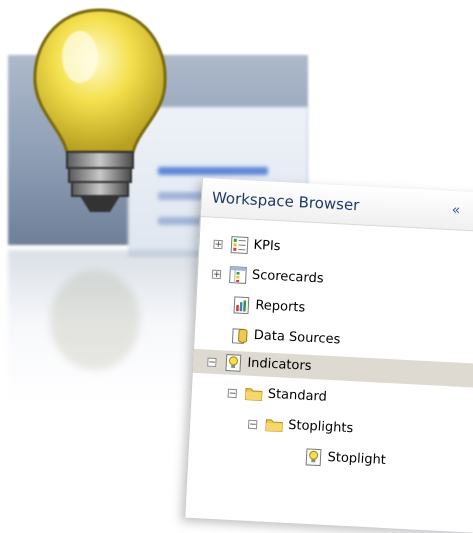  What do you see at coordinates (100, 109) in the screenshot?
I see `lightbulb-icon` at bounding box center [100, 109].